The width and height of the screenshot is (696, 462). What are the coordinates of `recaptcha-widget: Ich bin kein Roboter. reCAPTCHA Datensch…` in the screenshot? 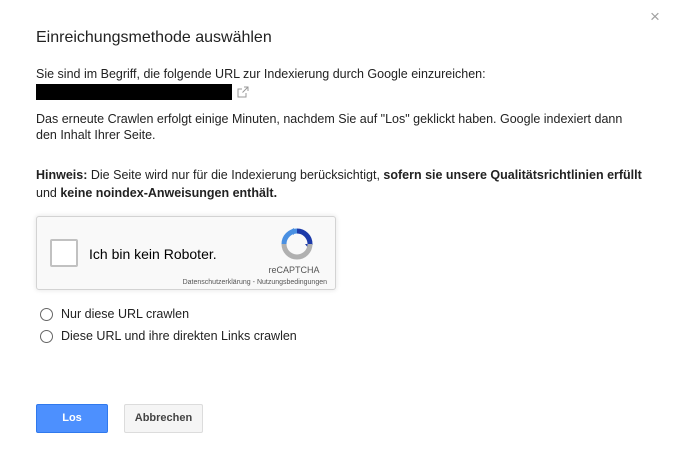 It's located at (186, 253).